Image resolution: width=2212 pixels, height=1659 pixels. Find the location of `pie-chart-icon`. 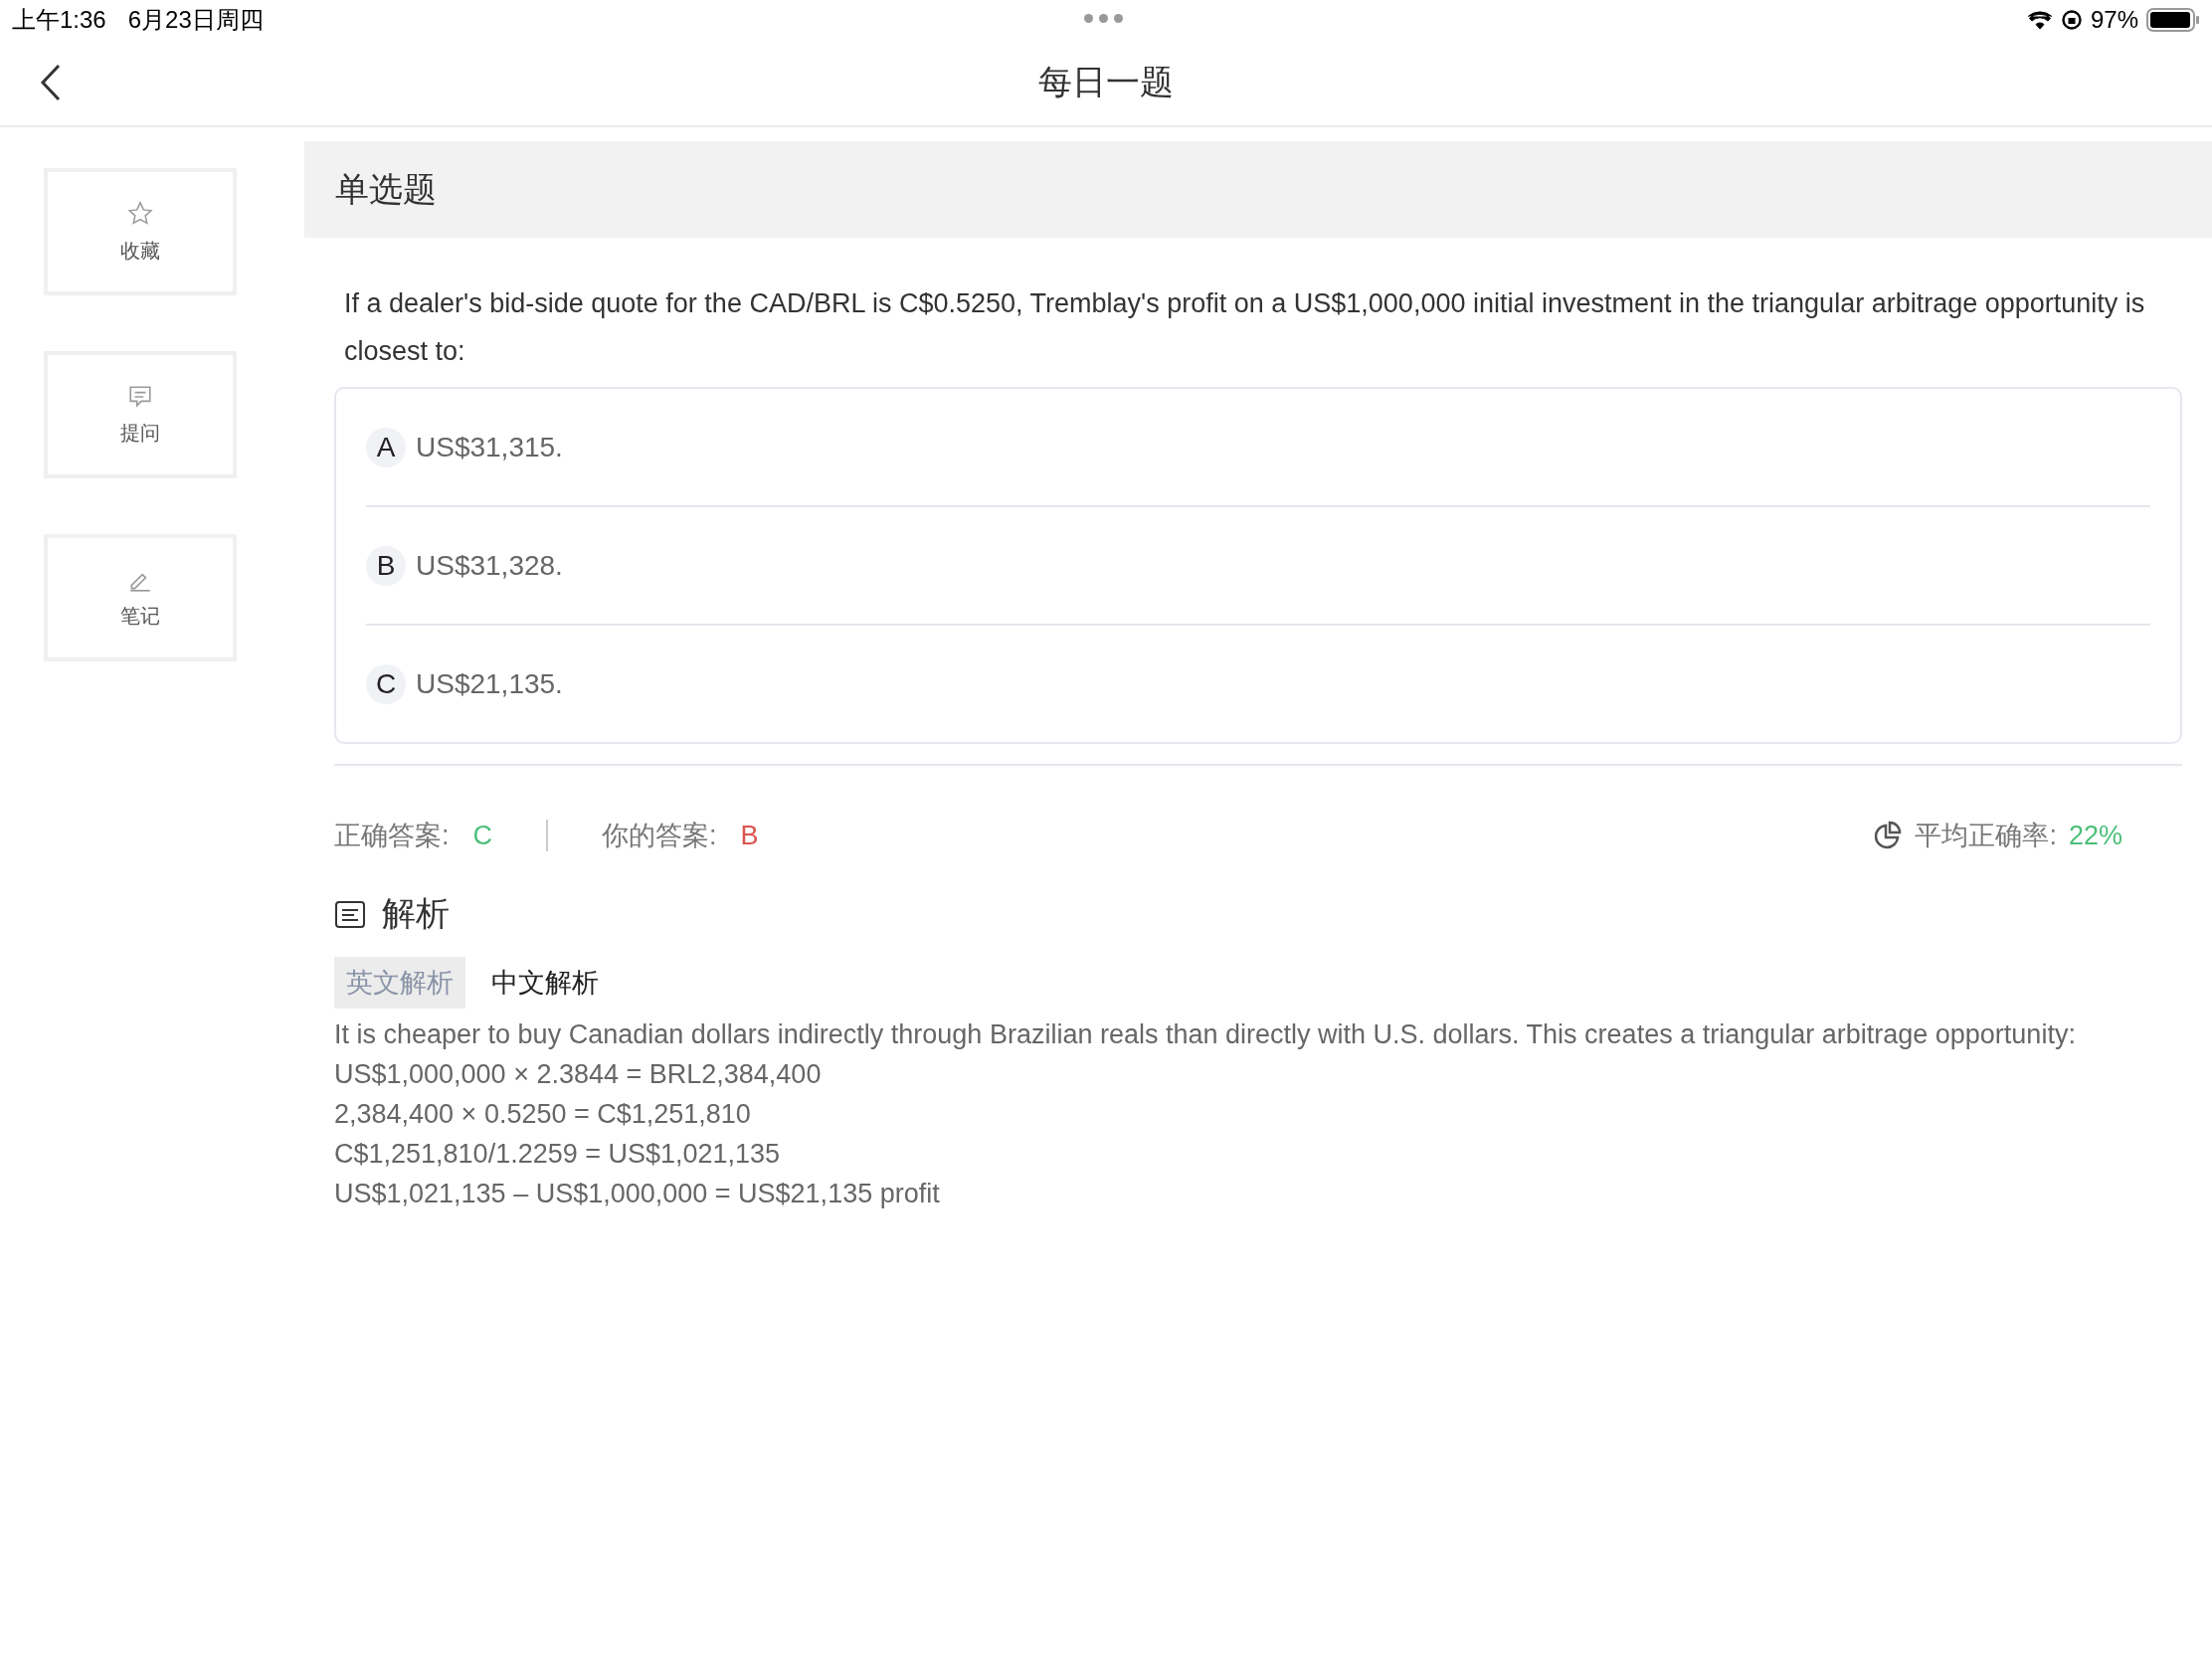

pie-chart-icon is located at coordinates (1888, 835).